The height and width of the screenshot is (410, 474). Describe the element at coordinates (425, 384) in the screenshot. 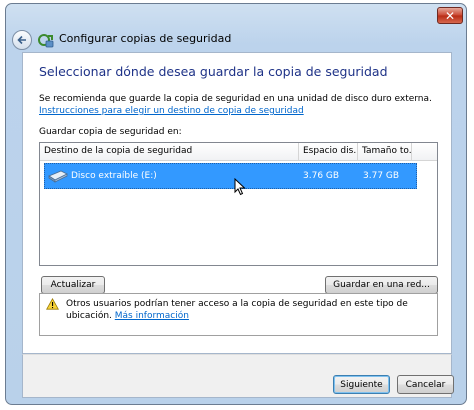

I see `cancel-button: Cancelar` at that location.